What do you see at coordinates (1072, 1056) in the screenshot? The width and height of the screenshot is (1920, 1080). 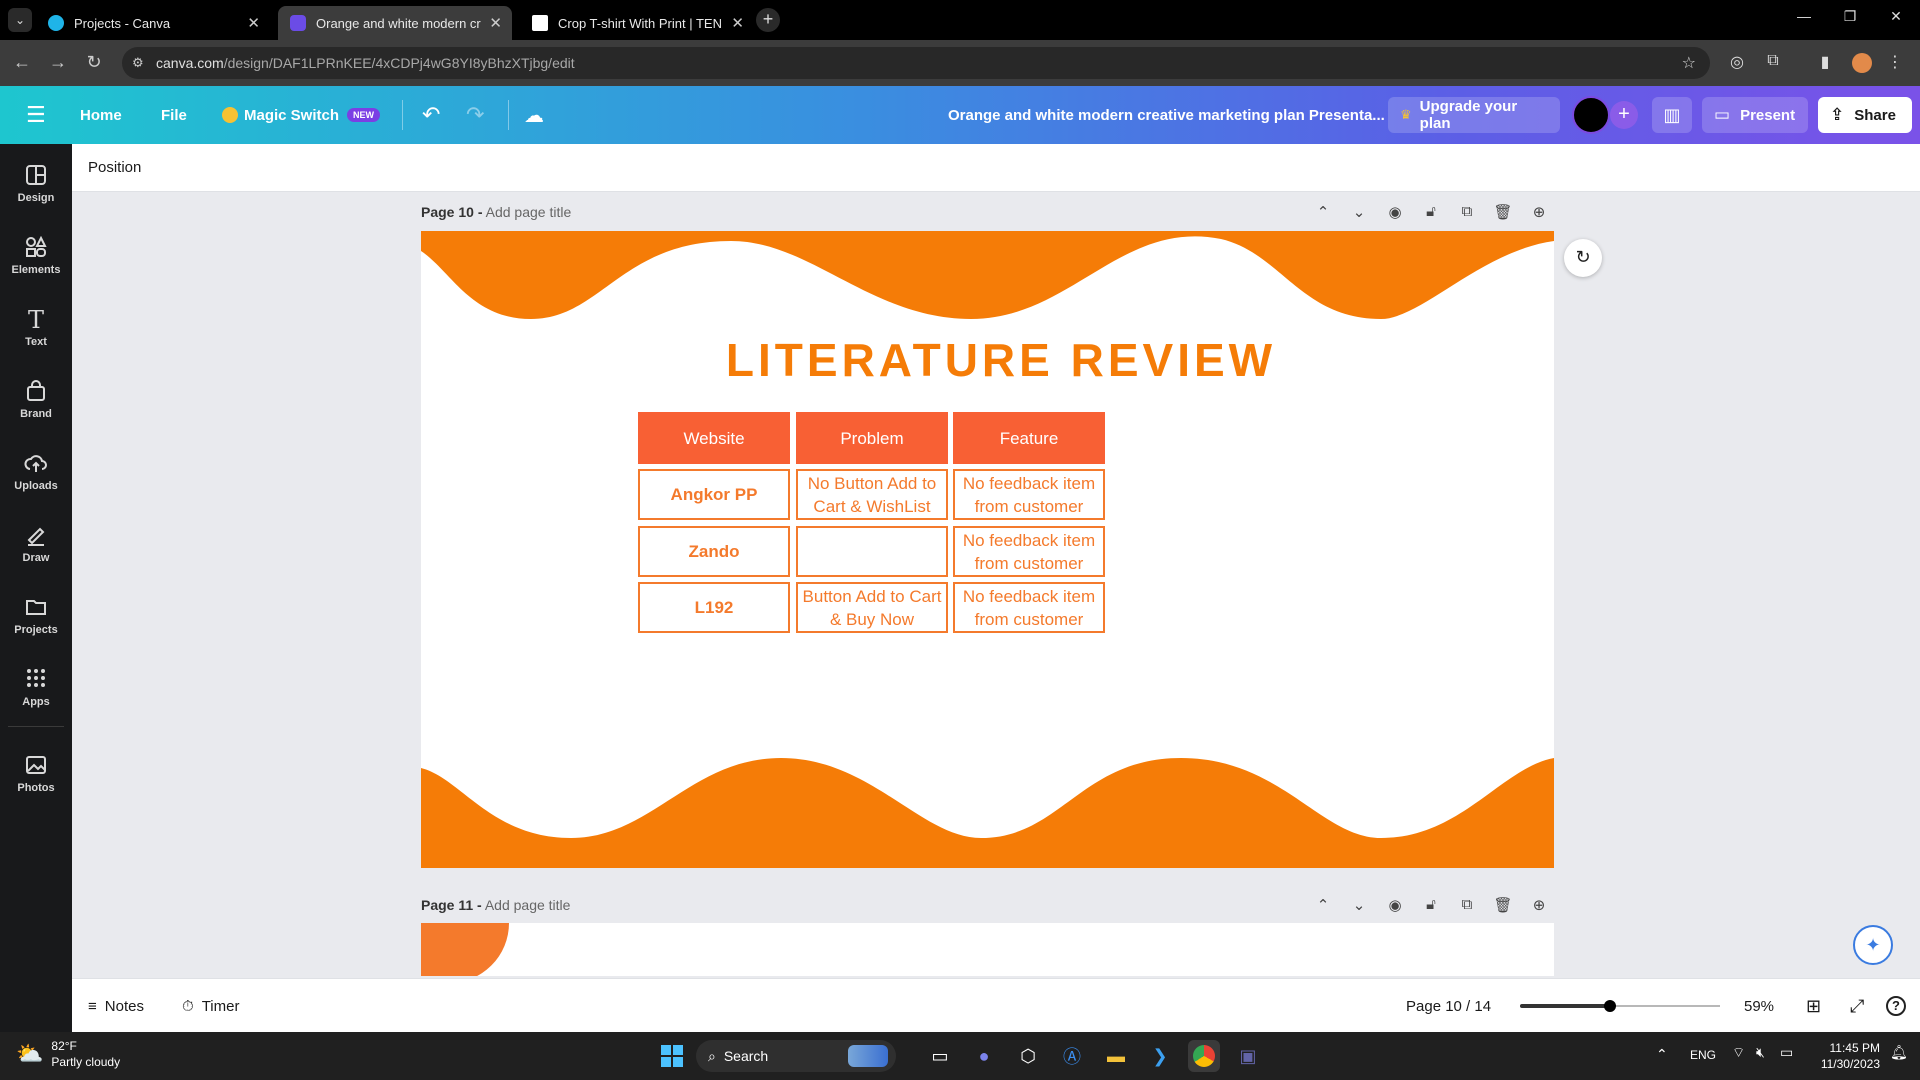 I see `app-store-icon: Ⓐ` at bounding box center [1072, 1056].